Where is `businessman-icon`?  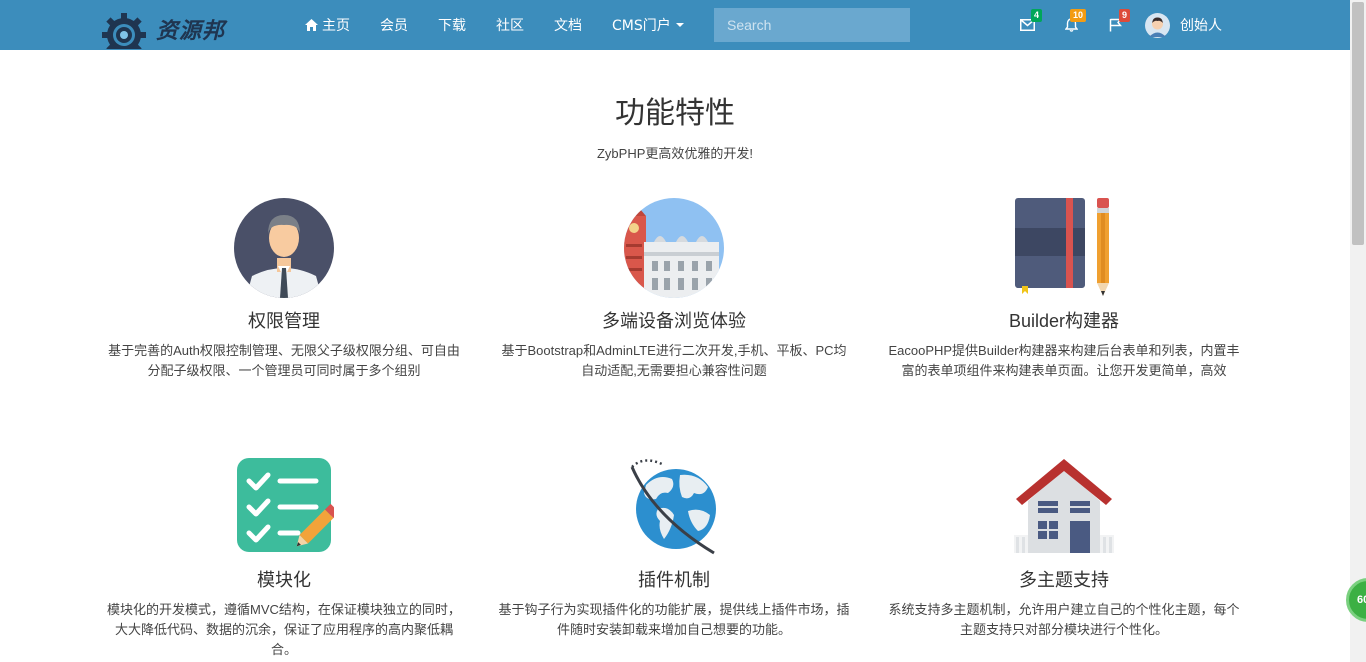
businessman-icon is located at coordinates (284, 248).